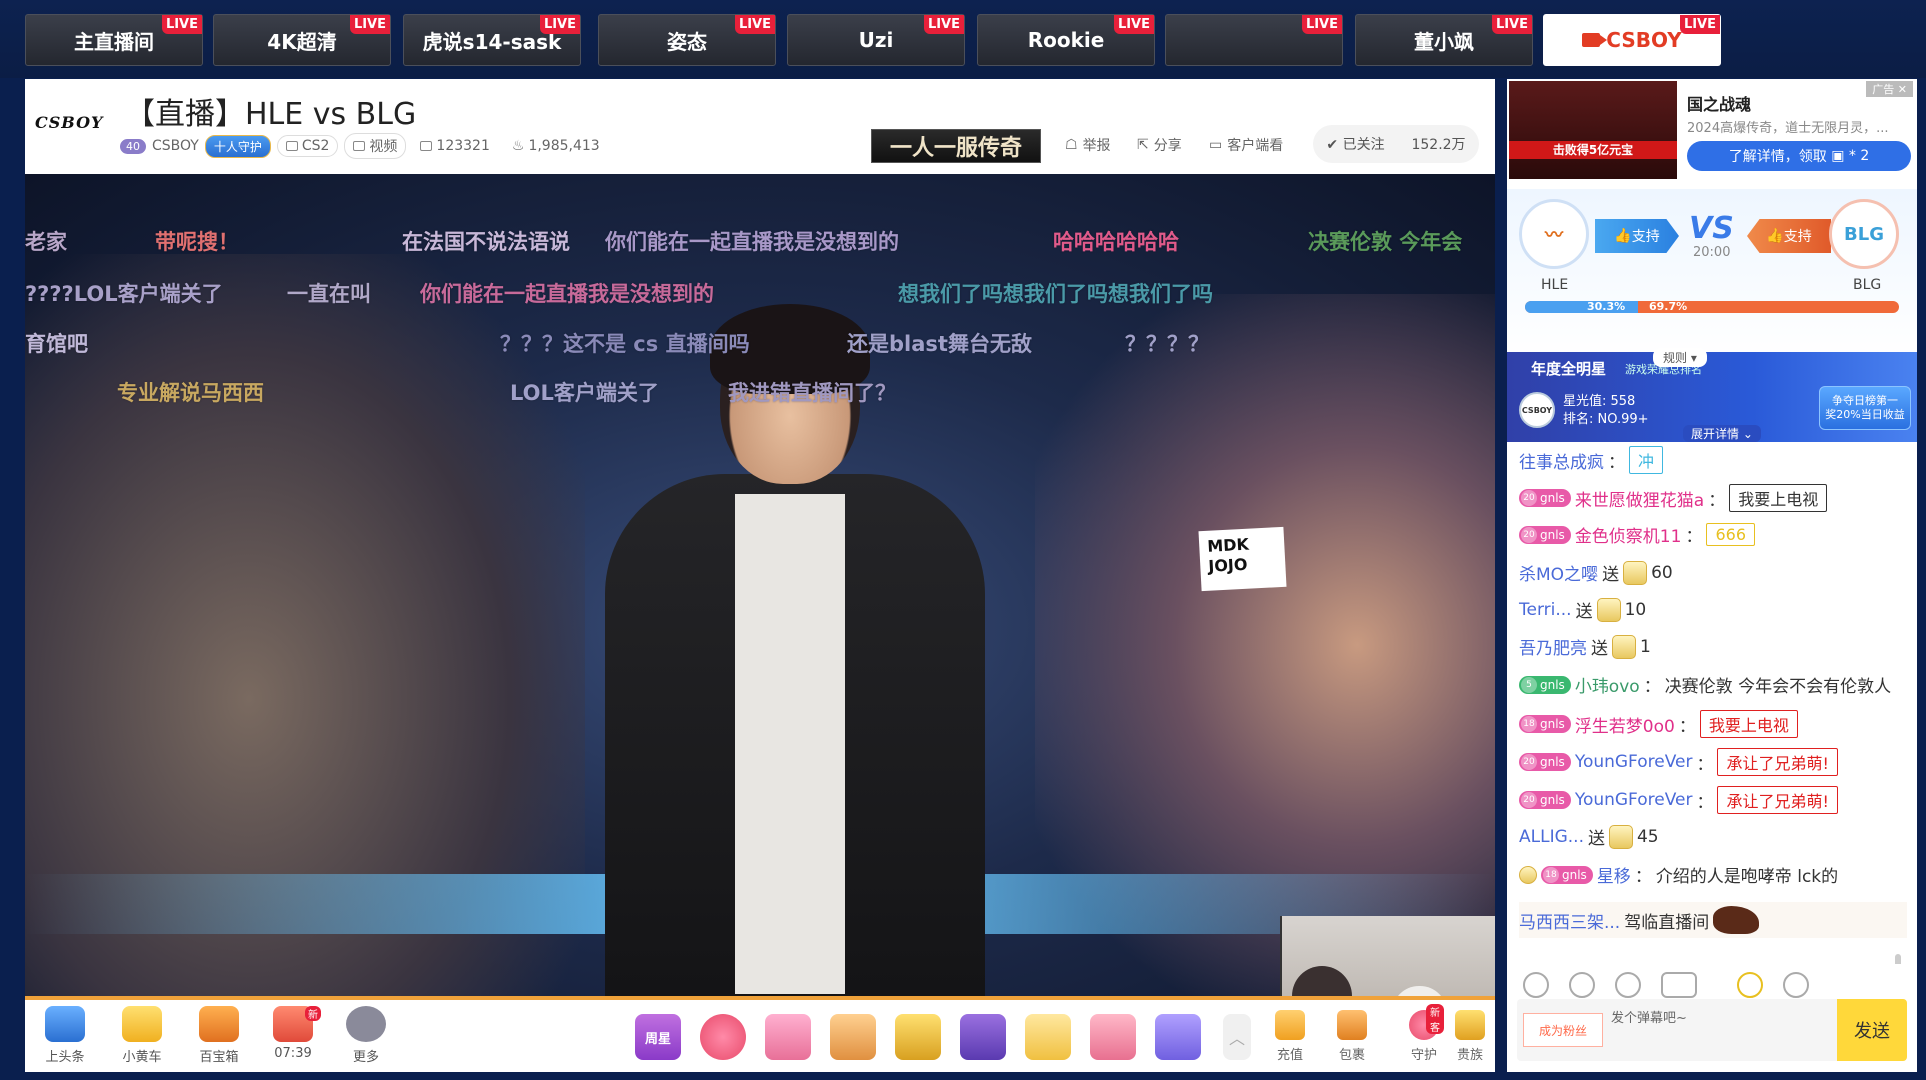 The image size is (1926, 1080). Describe the element at coordinates (329, 294) in the screenshot. I see `danmu: 一直在叫` at that location.